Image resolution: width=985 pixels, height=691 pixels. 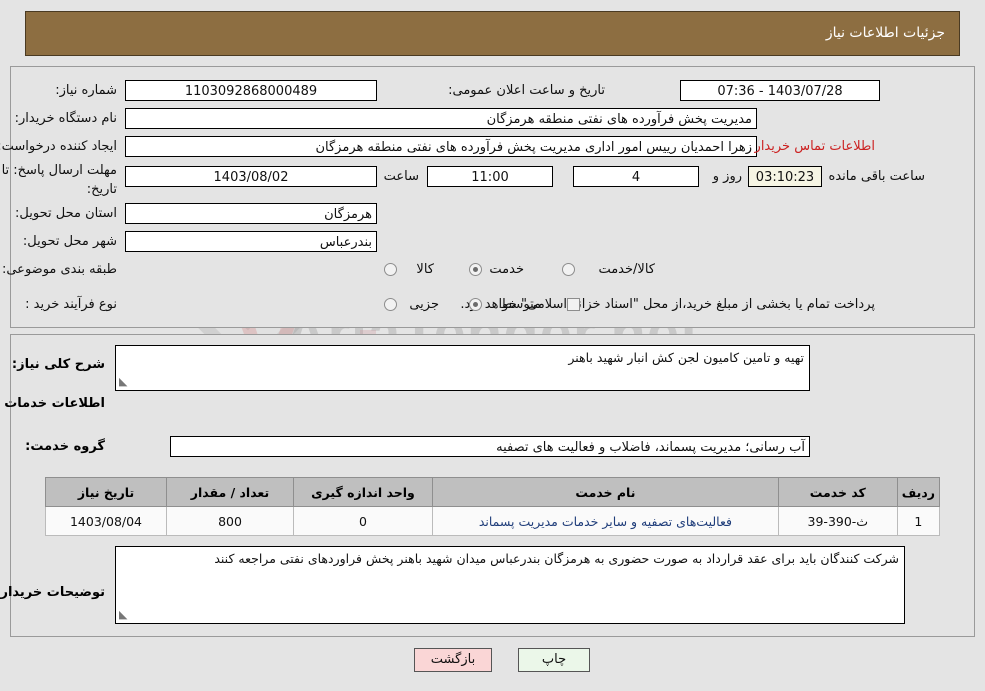 What do you see at coordinates (65, 118) in the screenshot?
I see `buyer-org-label: نام دستگاه خریدار:` at bounding box center [65, 118].